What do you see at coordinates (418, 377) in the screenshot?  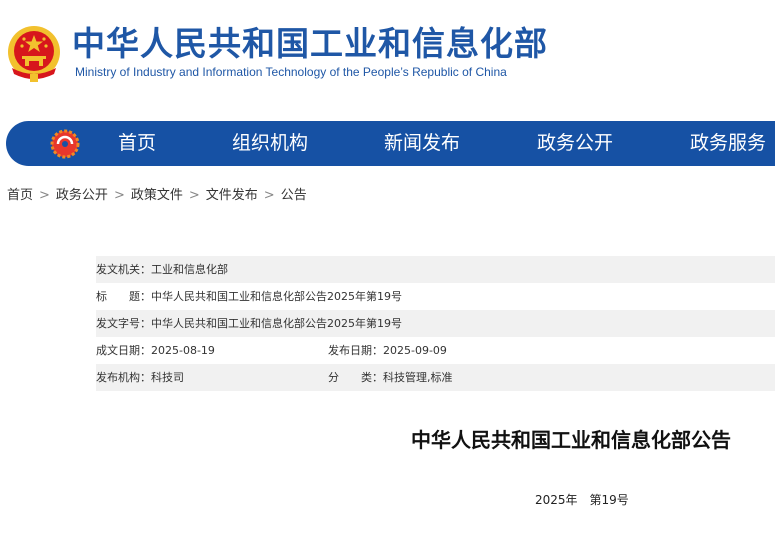 I see `category-value: 科技管理,标准` at bounding box center [418, 377].